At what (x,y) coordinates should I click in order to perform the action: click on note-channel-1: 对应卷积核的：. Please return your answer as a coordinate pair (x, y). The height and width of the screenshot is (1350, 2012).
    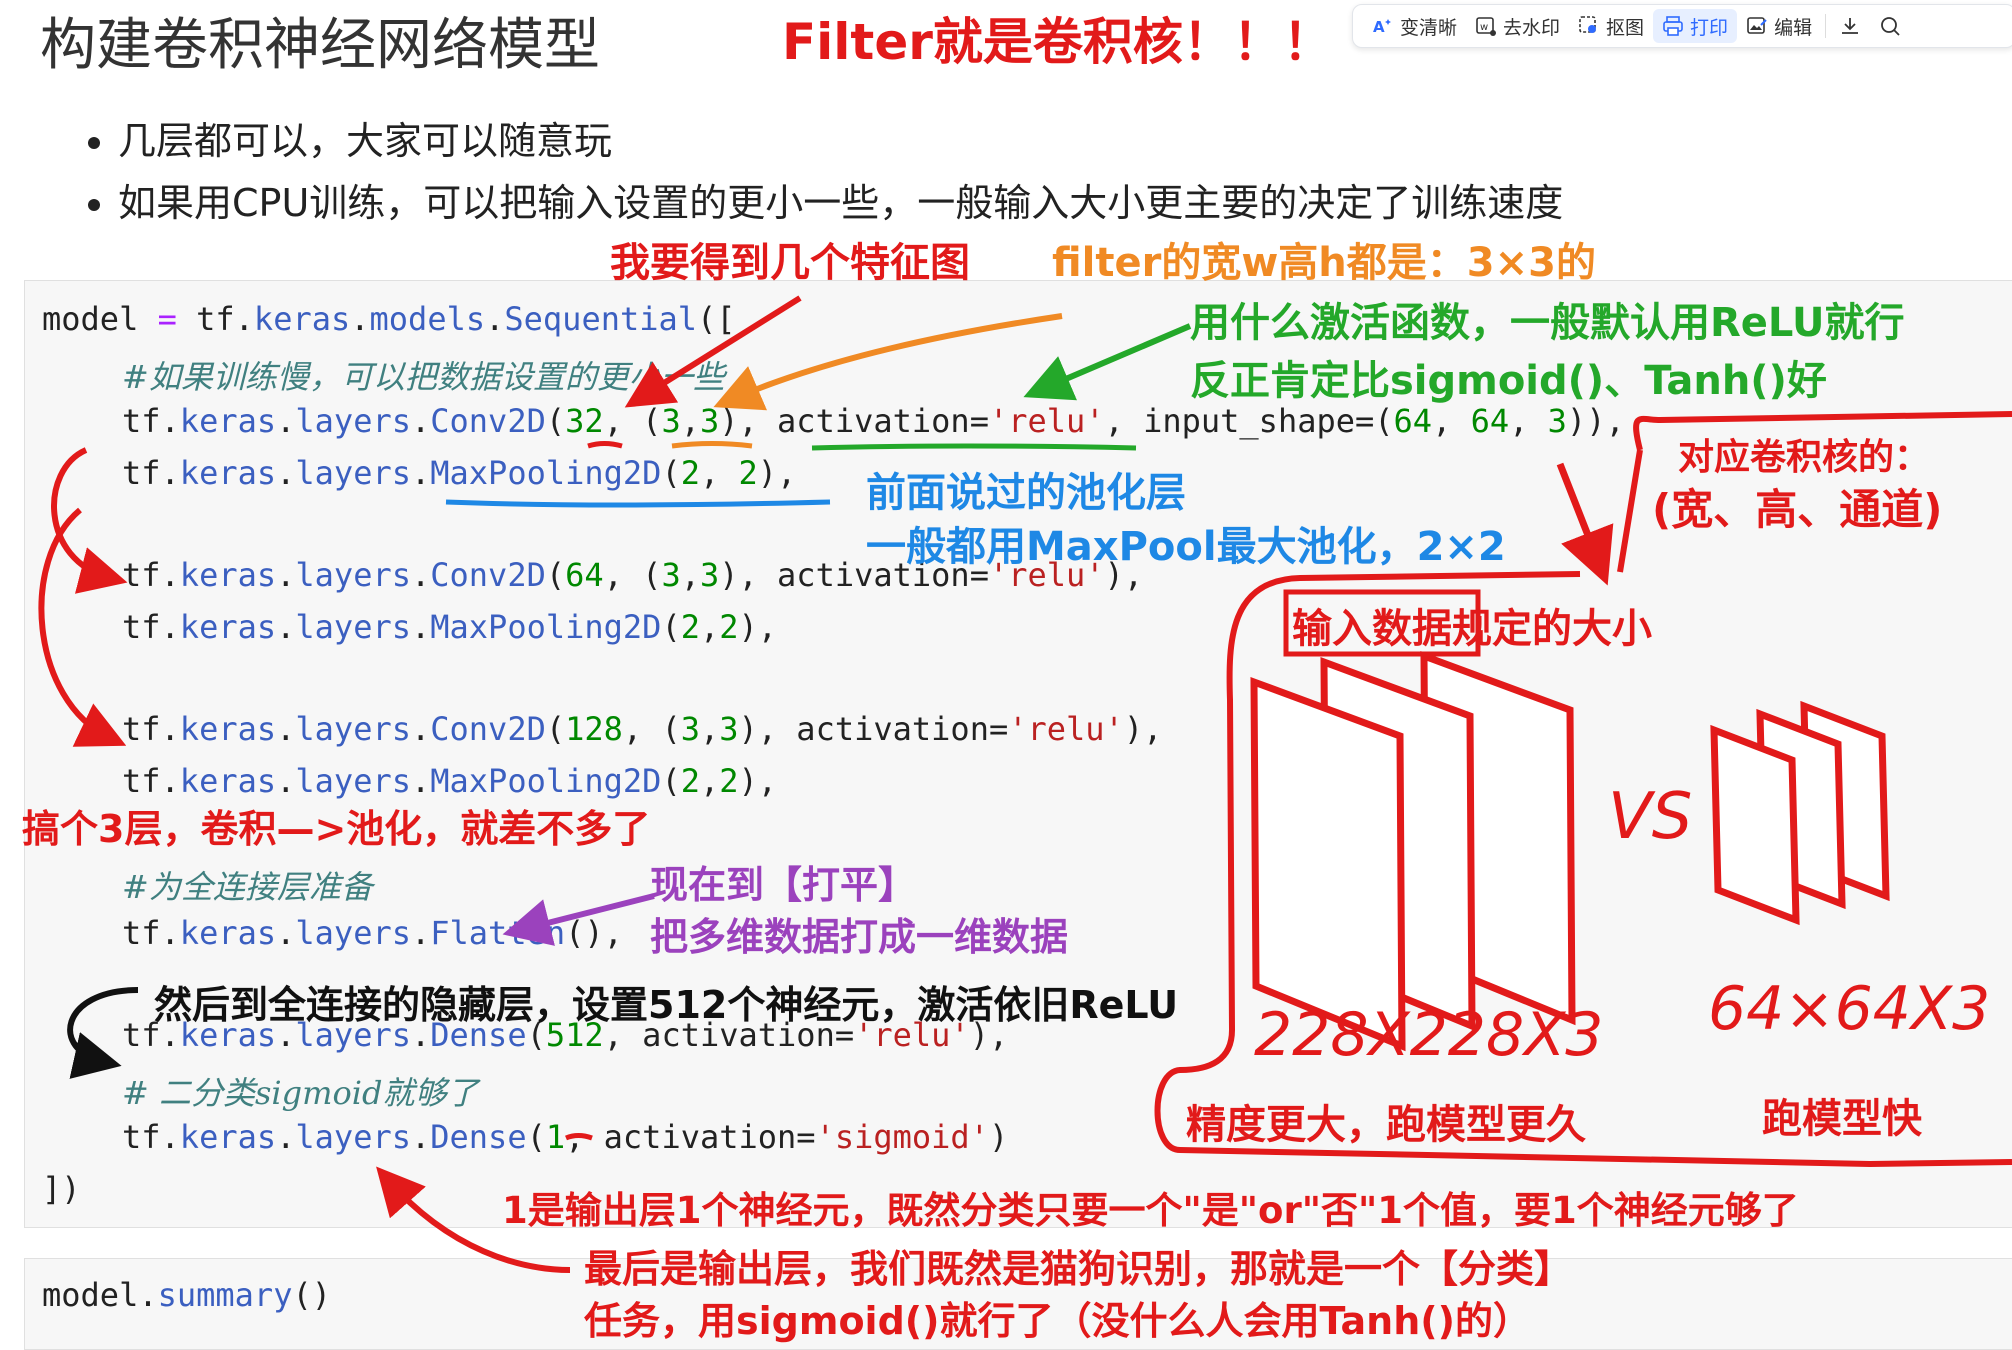
    Looking at the image, I should click on (1804, 454).